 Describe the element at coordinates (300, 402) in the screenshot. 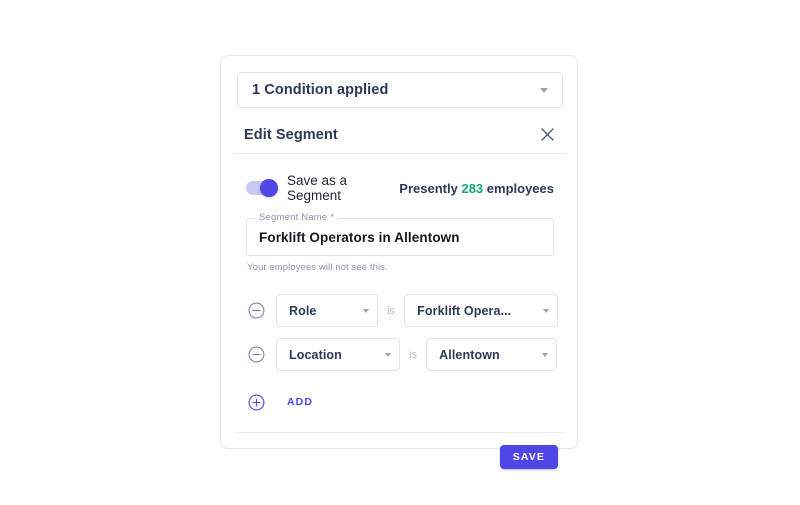

I see `add-condition-button: ADD` at that location.